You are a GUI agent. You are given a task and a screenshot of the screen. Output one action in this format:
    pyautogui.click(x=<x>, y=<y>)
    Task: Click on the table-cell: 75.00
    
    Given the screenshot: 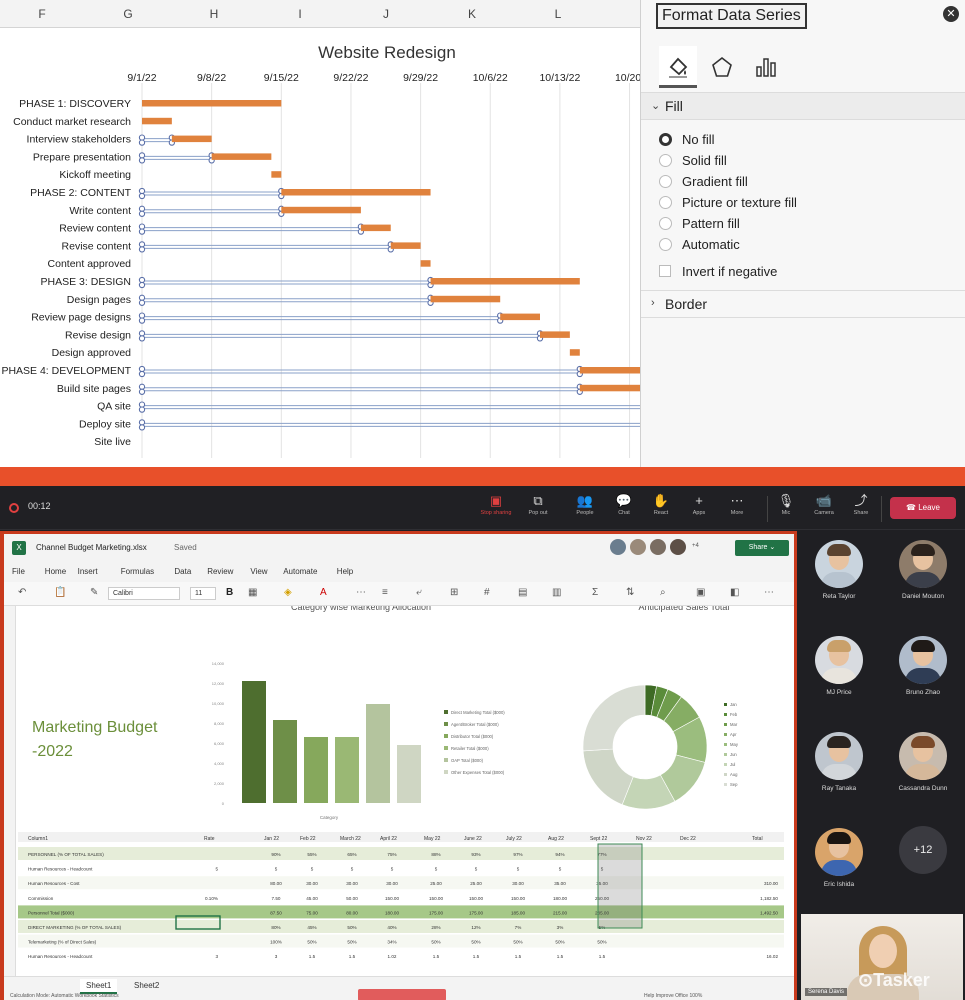 What is the action you would take?
    pyautogui.click(x=312, y=912)
    